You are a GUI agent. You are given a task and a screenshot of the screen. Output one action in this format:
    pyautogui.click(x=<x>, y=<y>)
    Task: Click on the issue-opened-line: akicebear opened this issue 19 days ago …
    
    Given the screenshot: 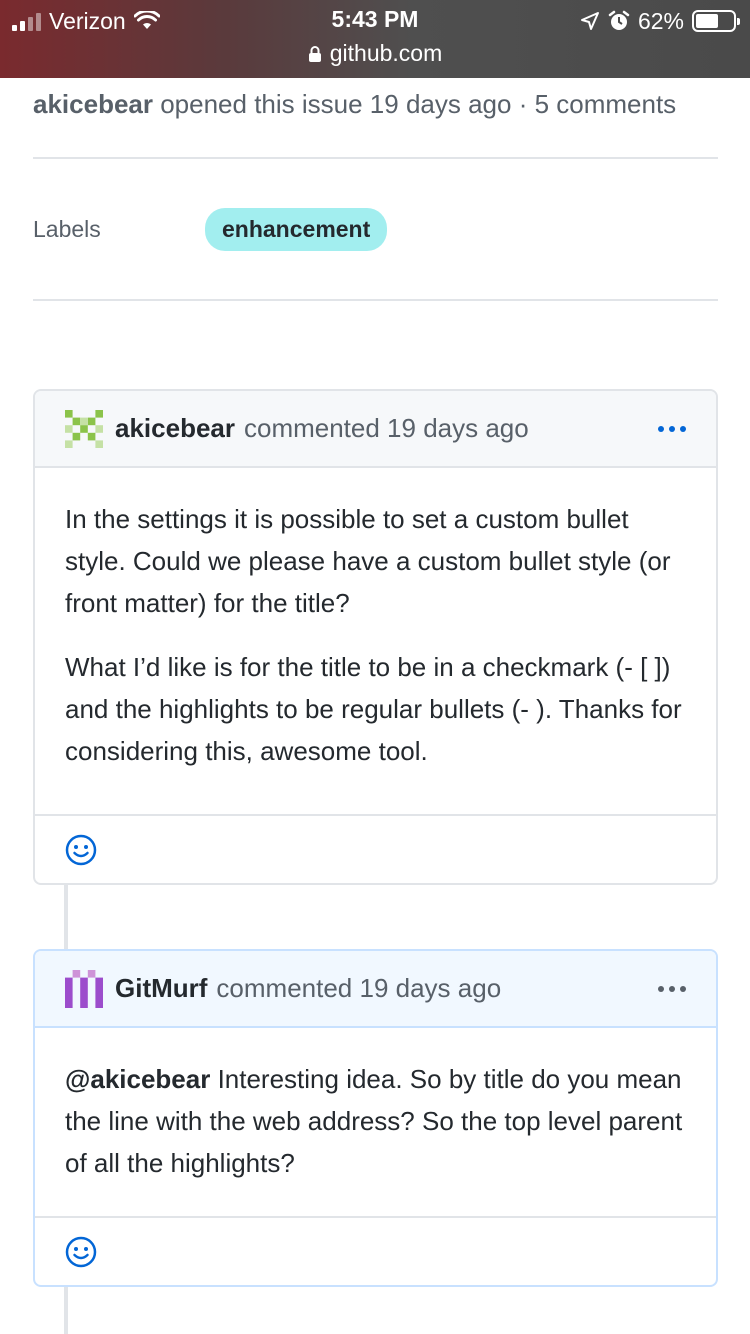 What is the action you would take?
    pyautogui.click(x=375, y=104)
    